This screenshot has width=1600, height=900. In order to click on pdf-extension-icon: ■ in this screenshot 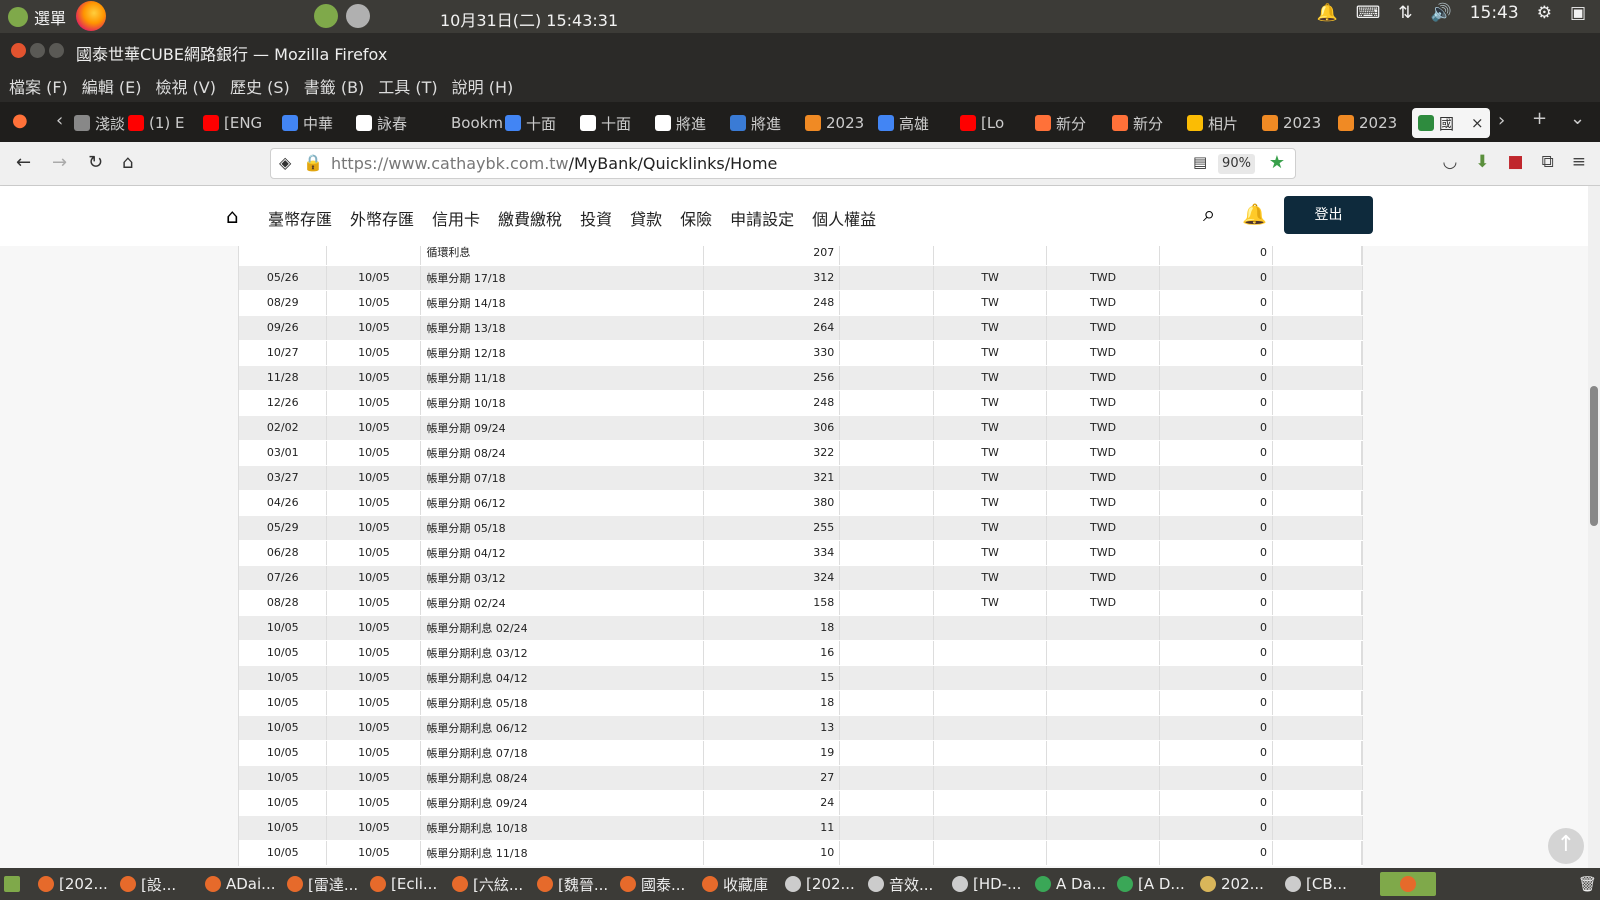, I will do `click(1516, 162)`.